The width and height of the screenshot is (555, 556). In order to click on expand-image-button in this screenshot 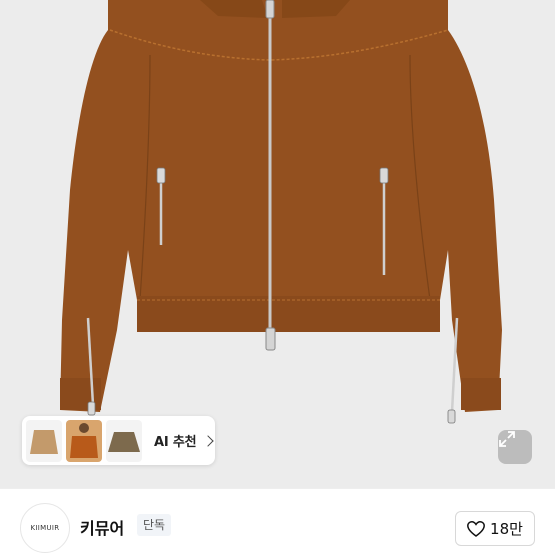, I will do `click(515, 447)`.